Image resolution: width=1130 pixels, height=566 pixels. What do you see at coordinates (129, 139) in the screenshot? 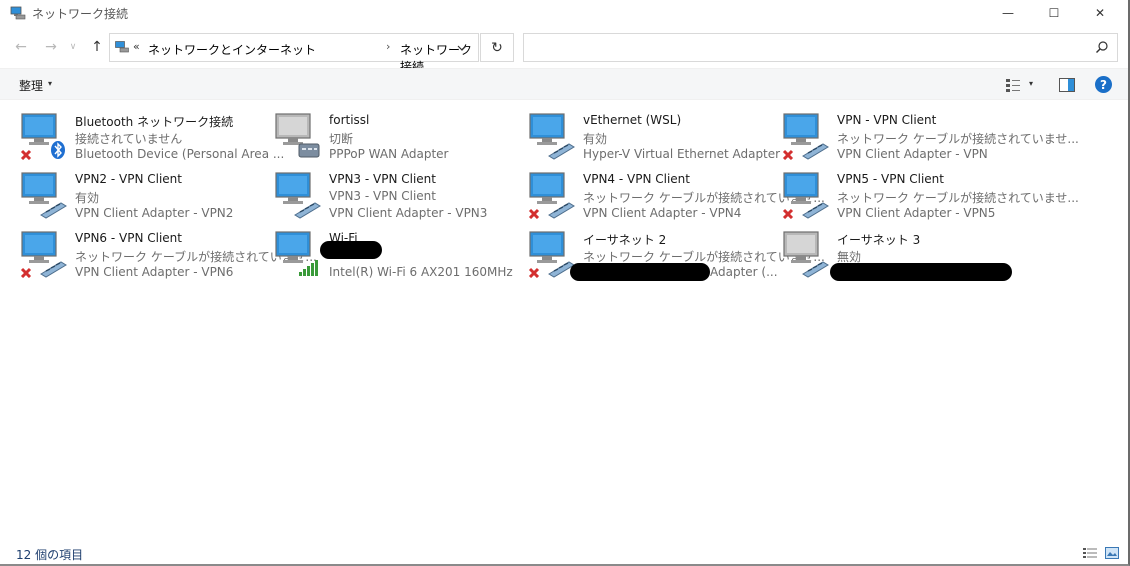
I see `connection-status: 接続されていません` at bounding box center [129, 139].